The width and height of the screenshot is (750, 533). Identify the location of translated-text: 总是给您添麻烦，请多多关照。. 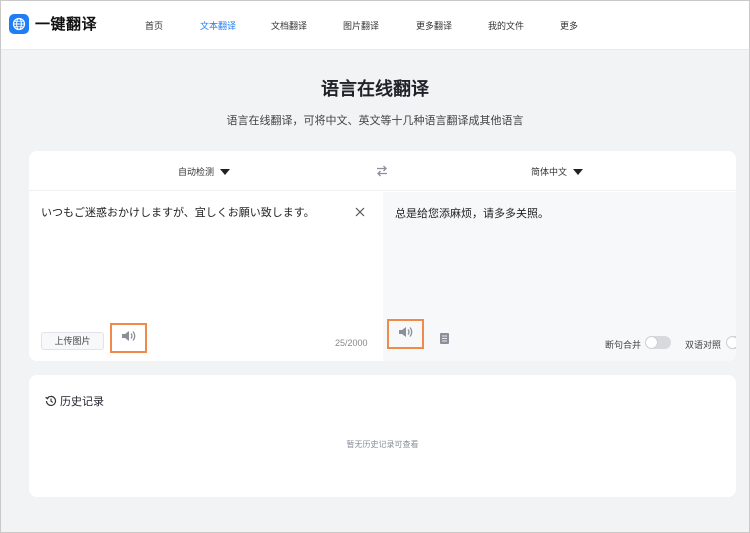
(472, 214).